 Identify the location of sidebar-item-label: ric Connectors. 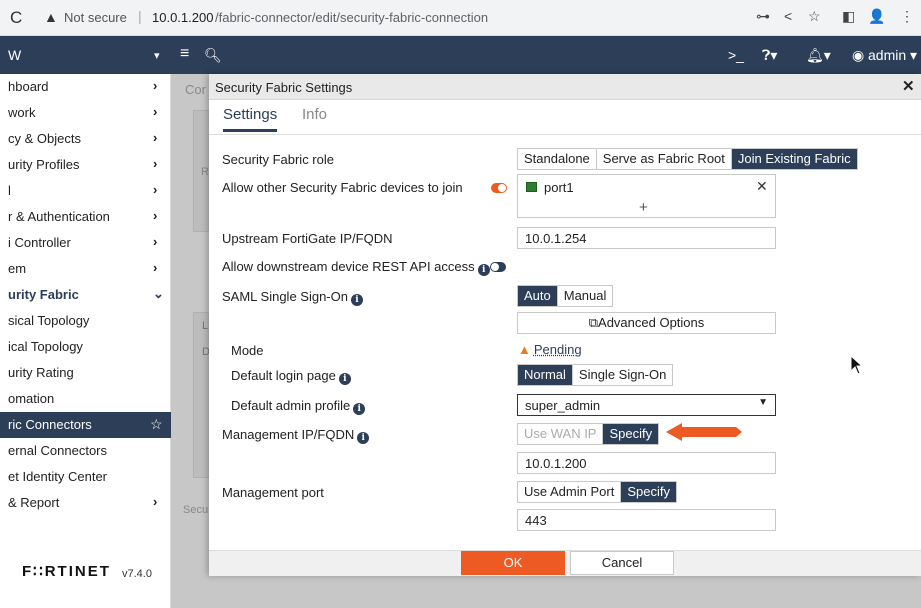
(50, 424).